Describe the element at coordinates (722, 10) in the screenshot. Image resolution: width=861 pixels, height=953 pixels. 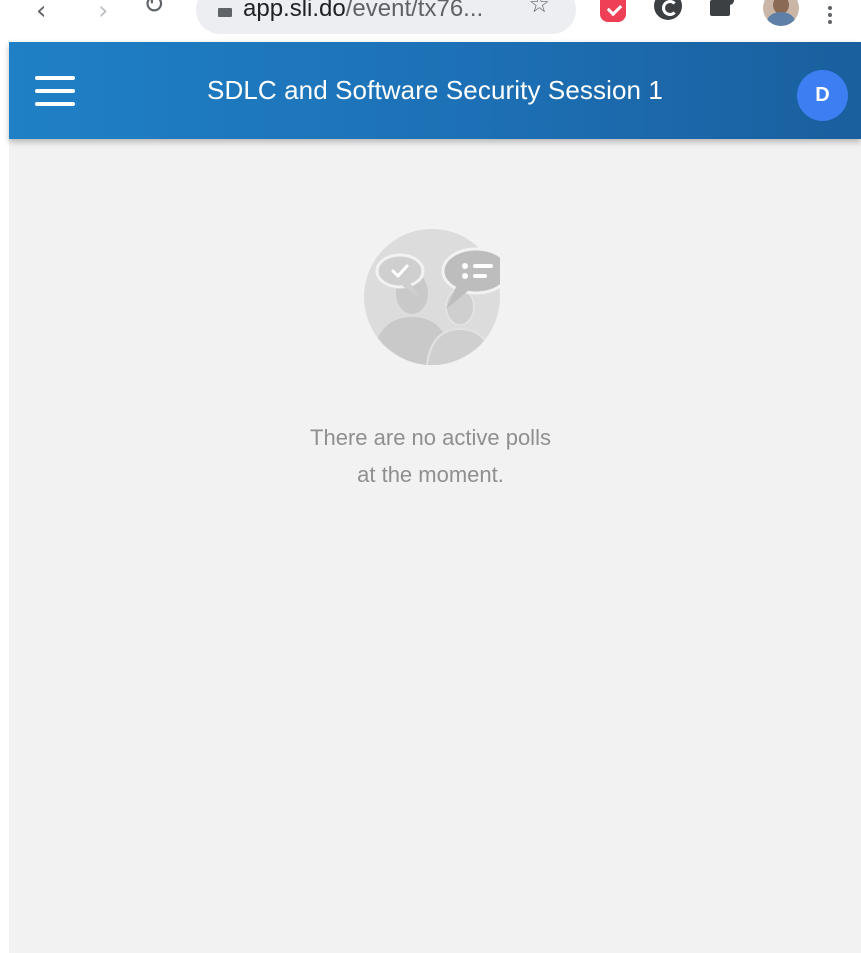
I see `extensions-puzzle-icon` at that location.